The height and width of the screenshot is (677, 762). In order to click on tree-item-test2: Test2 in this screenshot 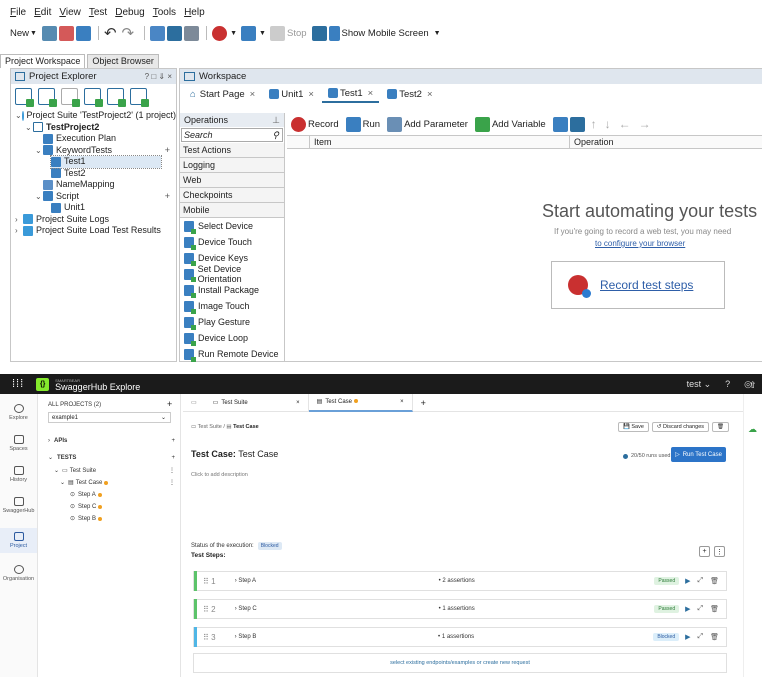, I will do `click(93, 174)`.